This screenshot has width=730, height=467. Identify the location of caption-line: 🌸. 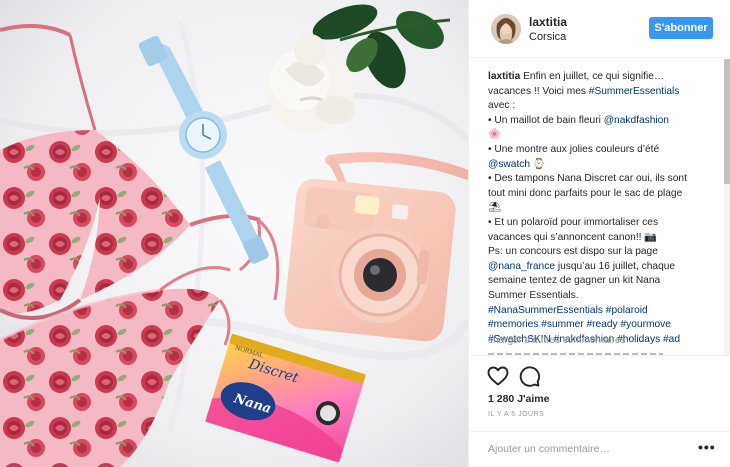
(604, 135).